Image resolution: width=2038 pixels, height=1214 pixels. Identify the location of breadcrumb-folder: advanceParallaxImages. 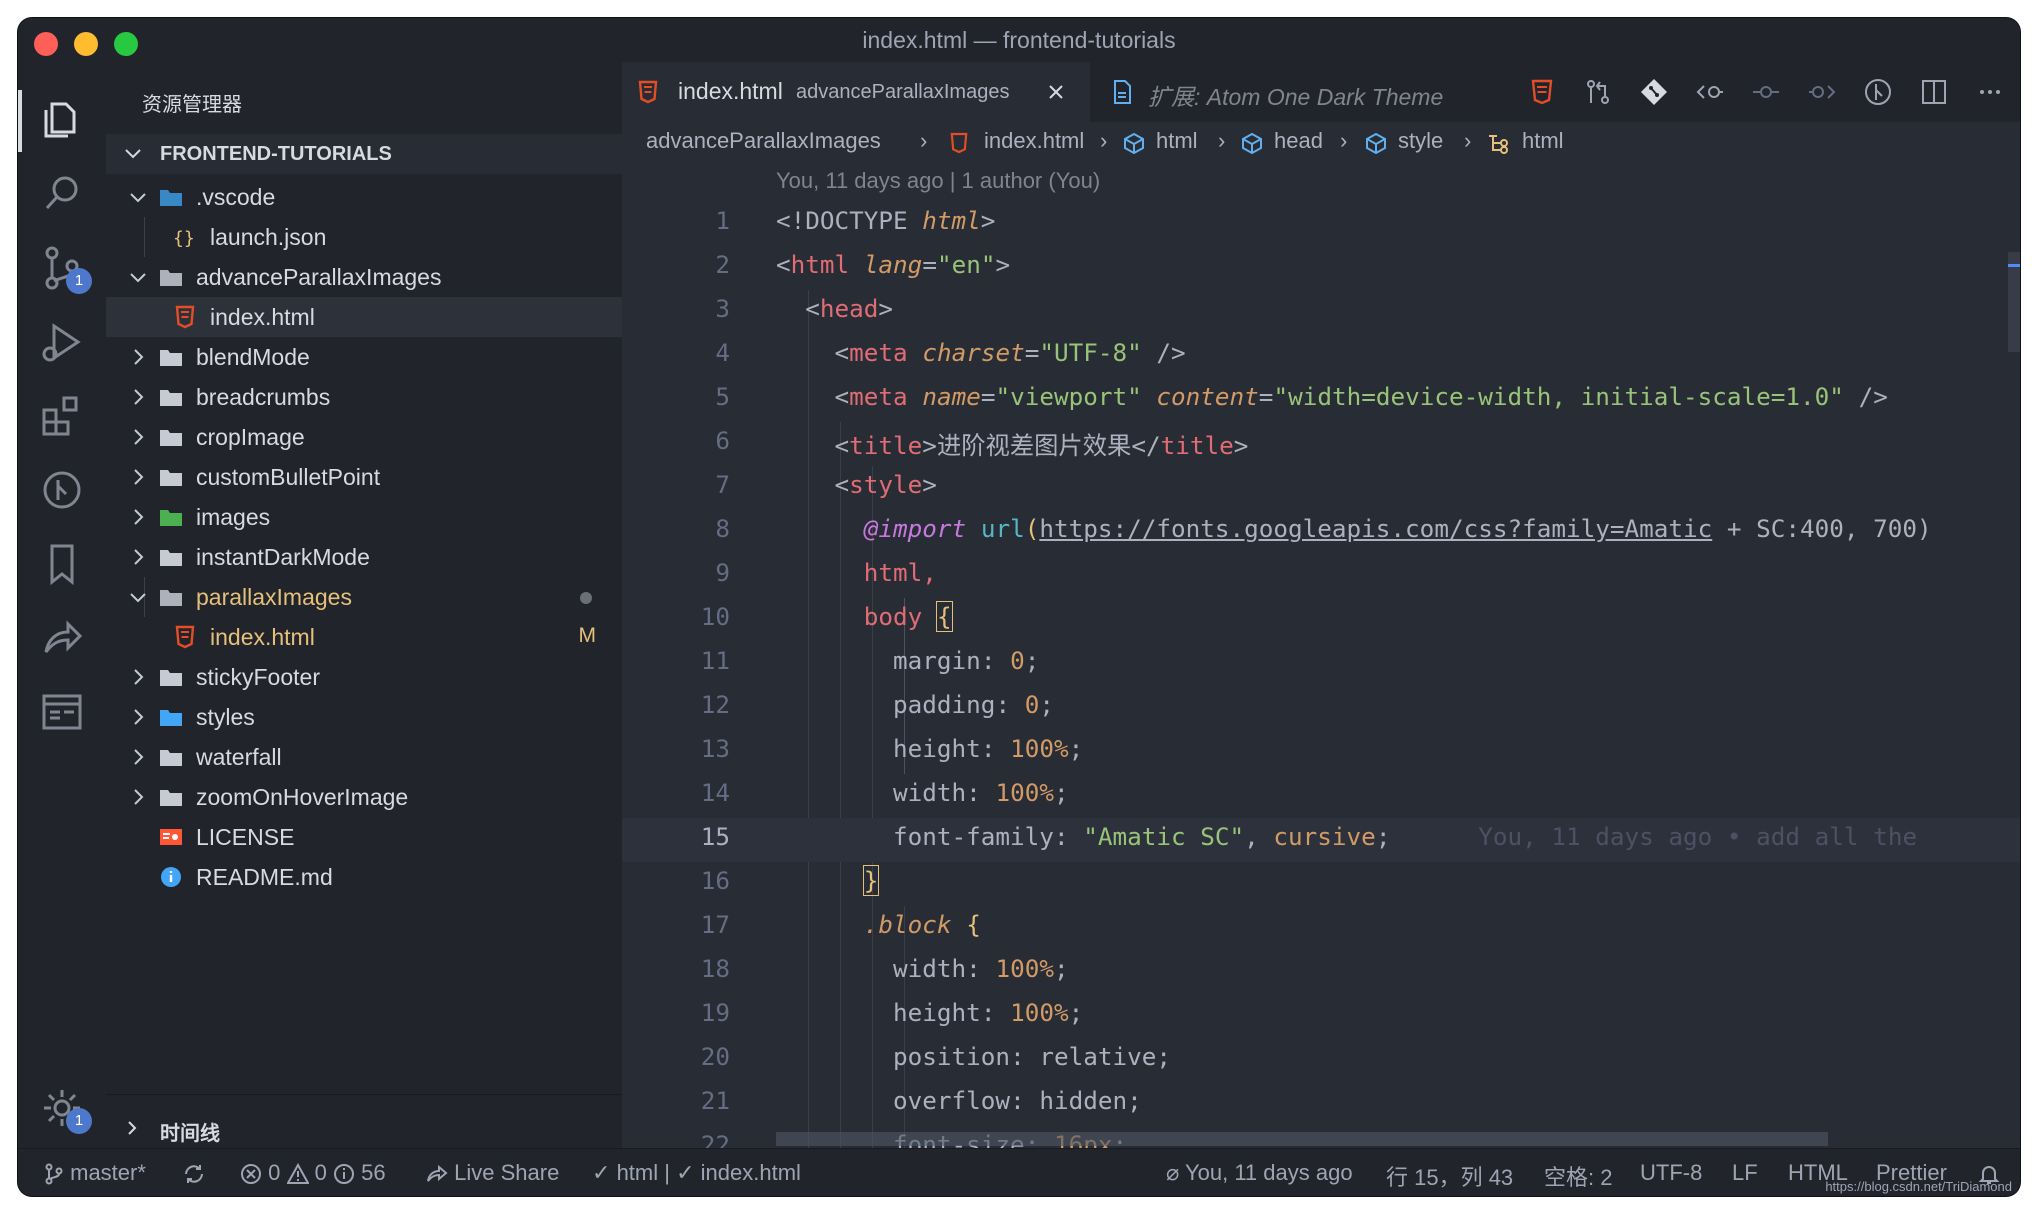
(763, 141).